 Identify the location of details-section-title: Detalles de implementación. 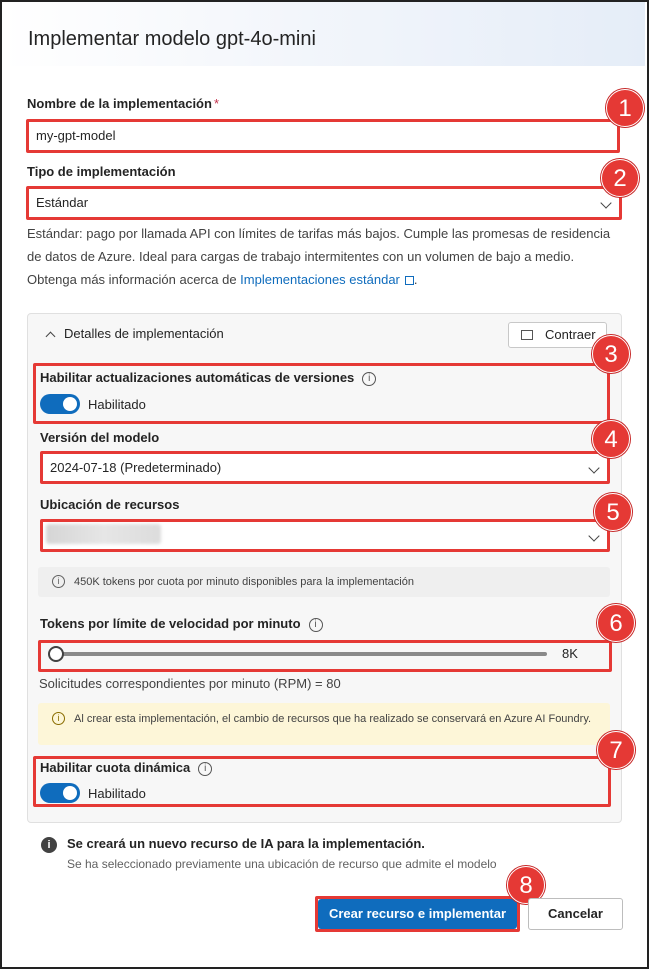
(144, 333).